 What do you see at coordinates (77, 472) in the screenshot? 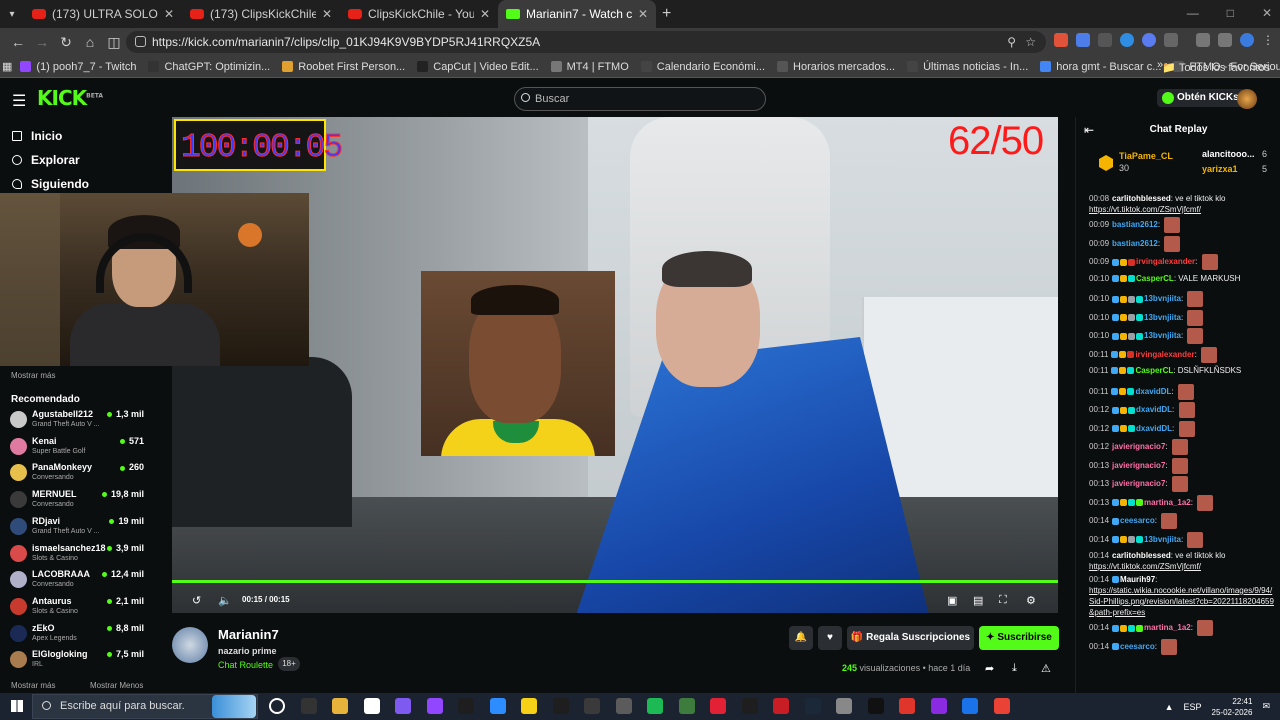
I see `recommended-channel: PanaMonkeyy Conversando 260` at bounding box center [77, 472].